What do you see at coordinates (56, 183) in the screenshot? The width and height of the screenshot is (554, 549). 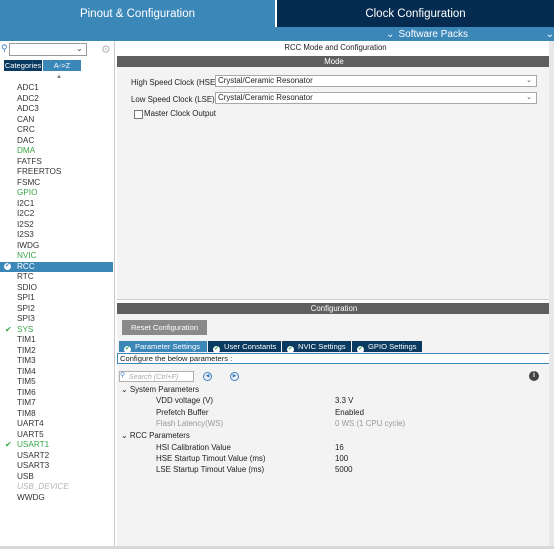 I see `peripheral-item-fsmc: FSMC` at bounding box center [56, 183].